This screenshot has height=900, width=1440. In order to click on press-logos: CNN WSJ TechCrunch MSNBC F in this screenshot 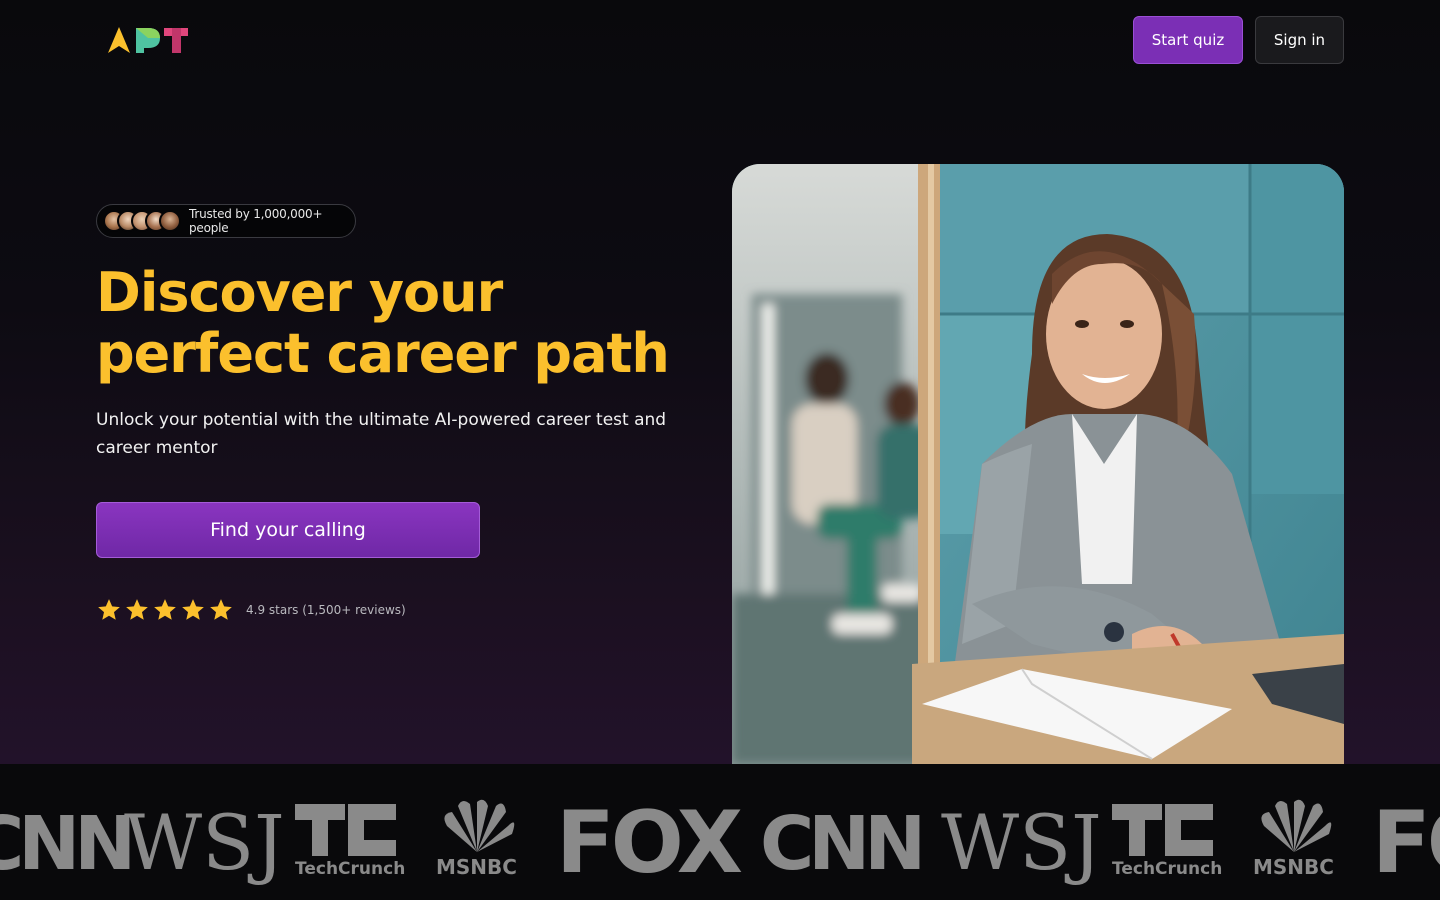, I will do `click(720, 843)`.